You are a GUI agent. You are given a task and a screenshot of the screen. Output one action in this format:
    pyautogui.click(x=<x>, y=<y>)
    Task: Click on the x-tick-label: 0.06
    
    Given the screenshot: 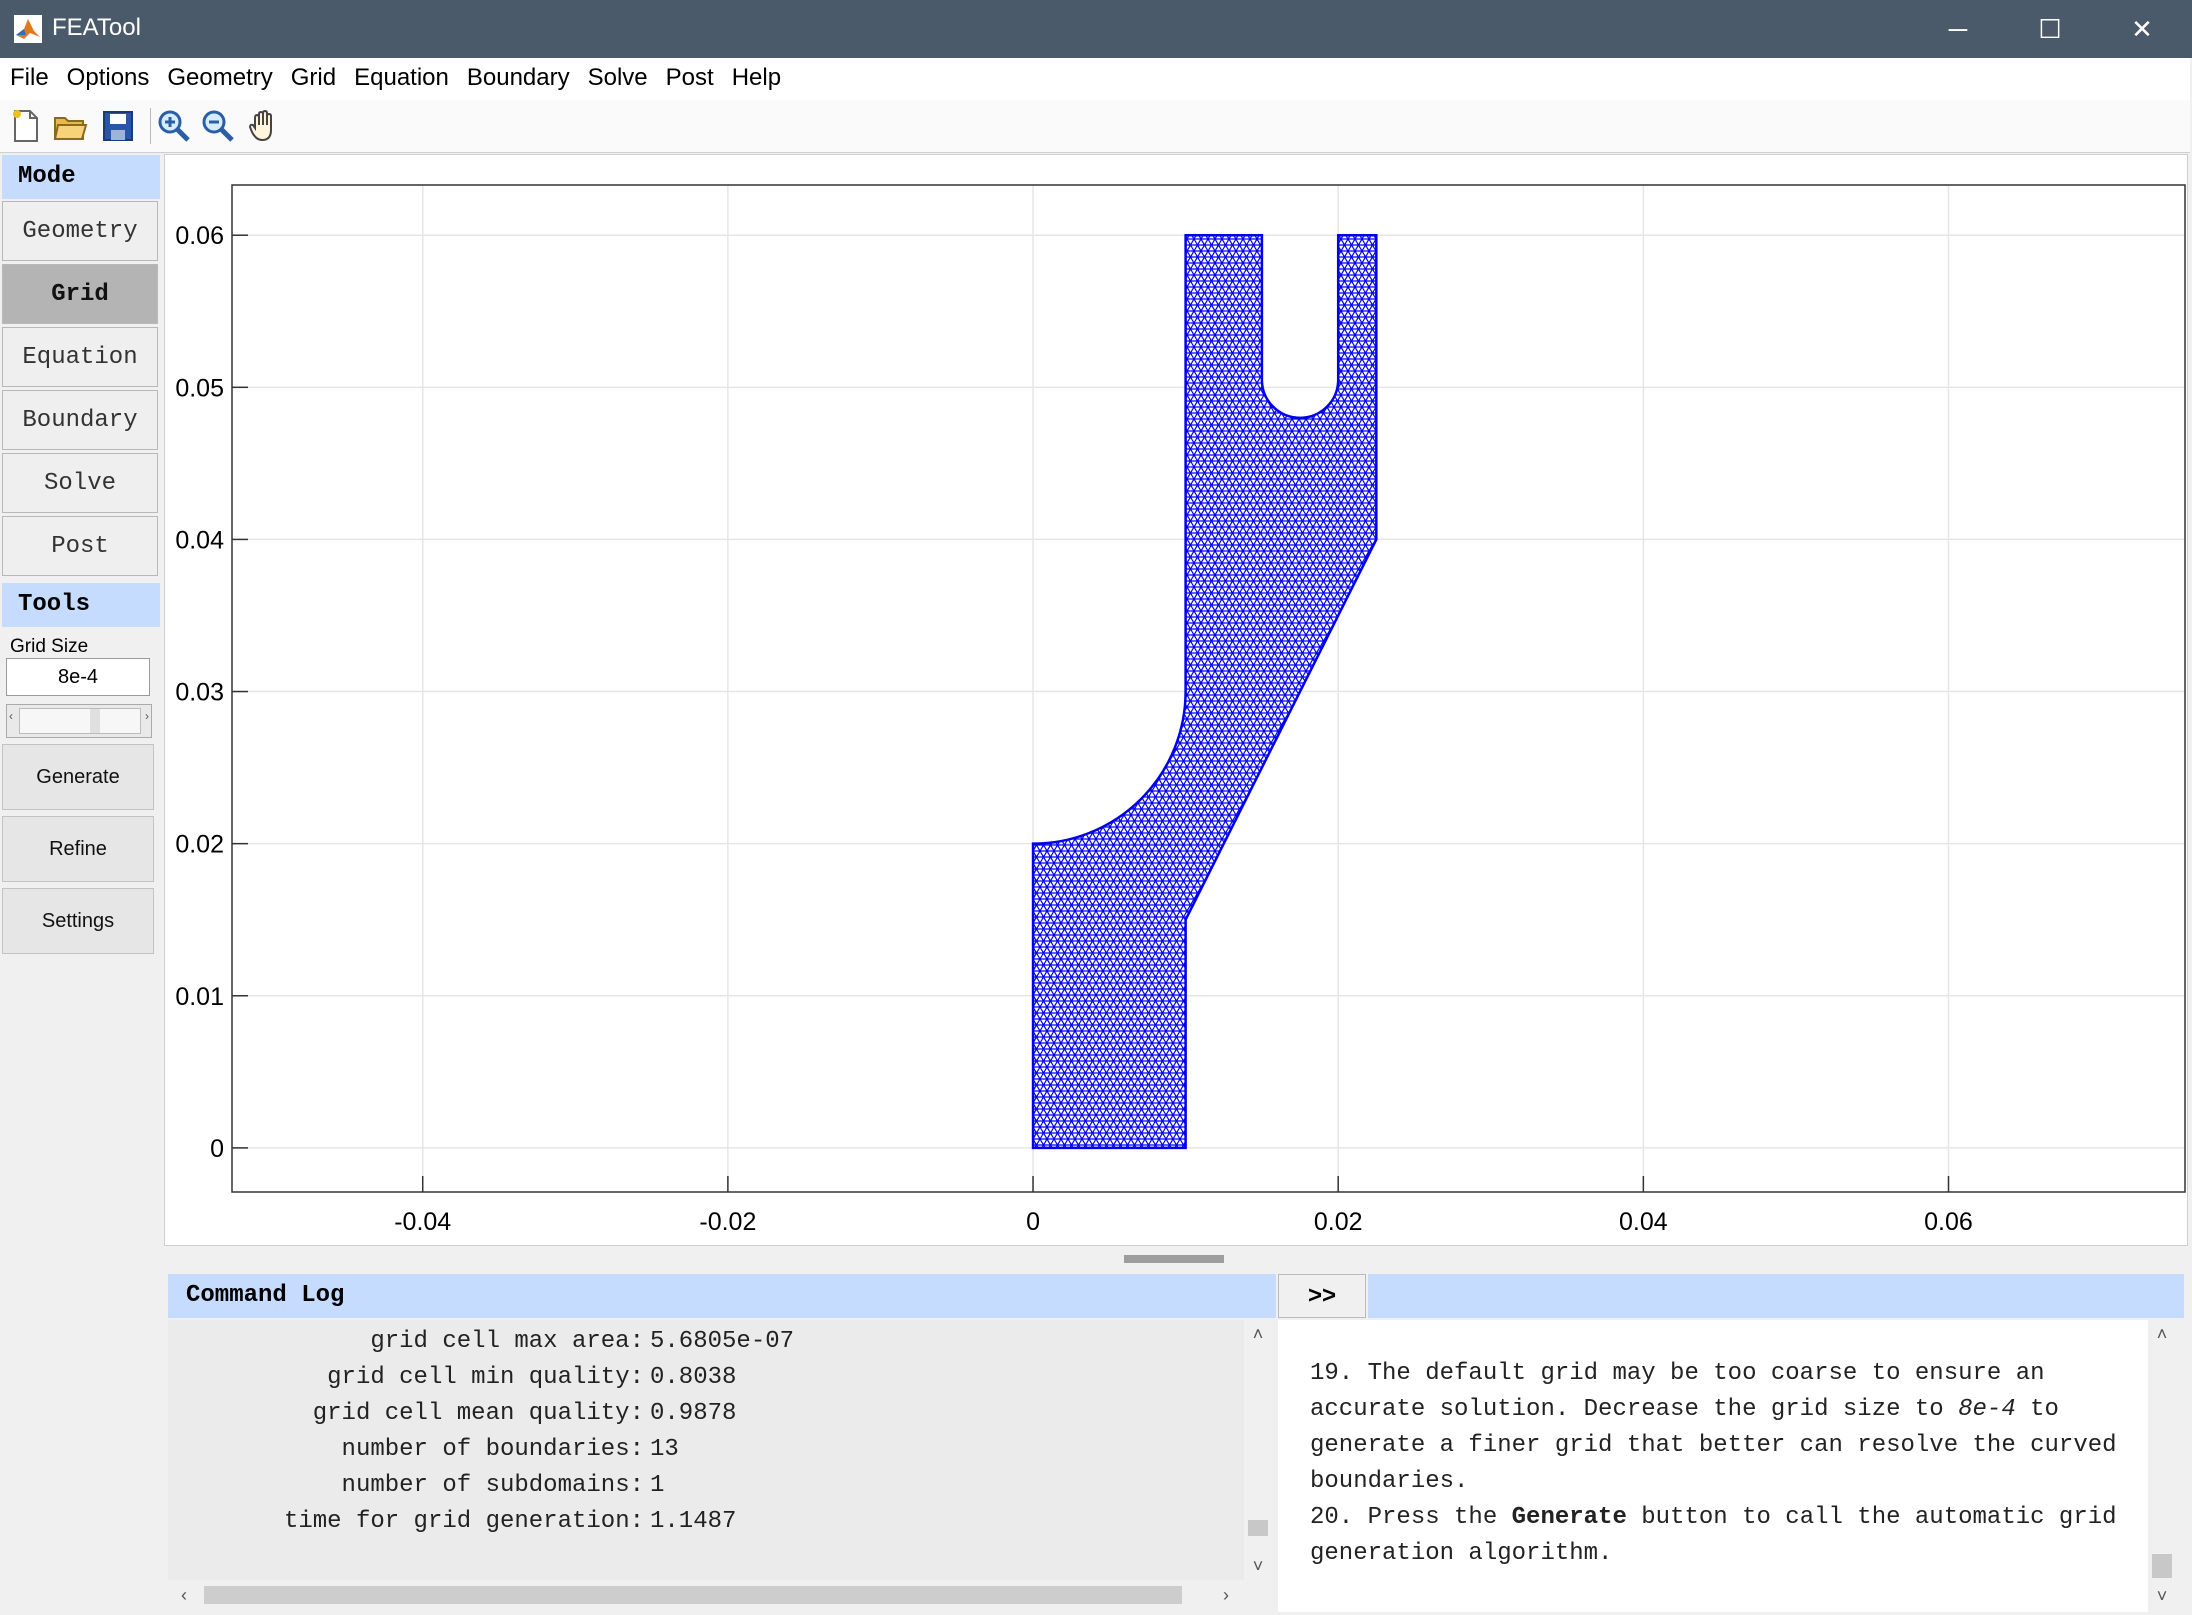 What is the action you would take?
    pyautogui.click(x=1948, y=1222)
    